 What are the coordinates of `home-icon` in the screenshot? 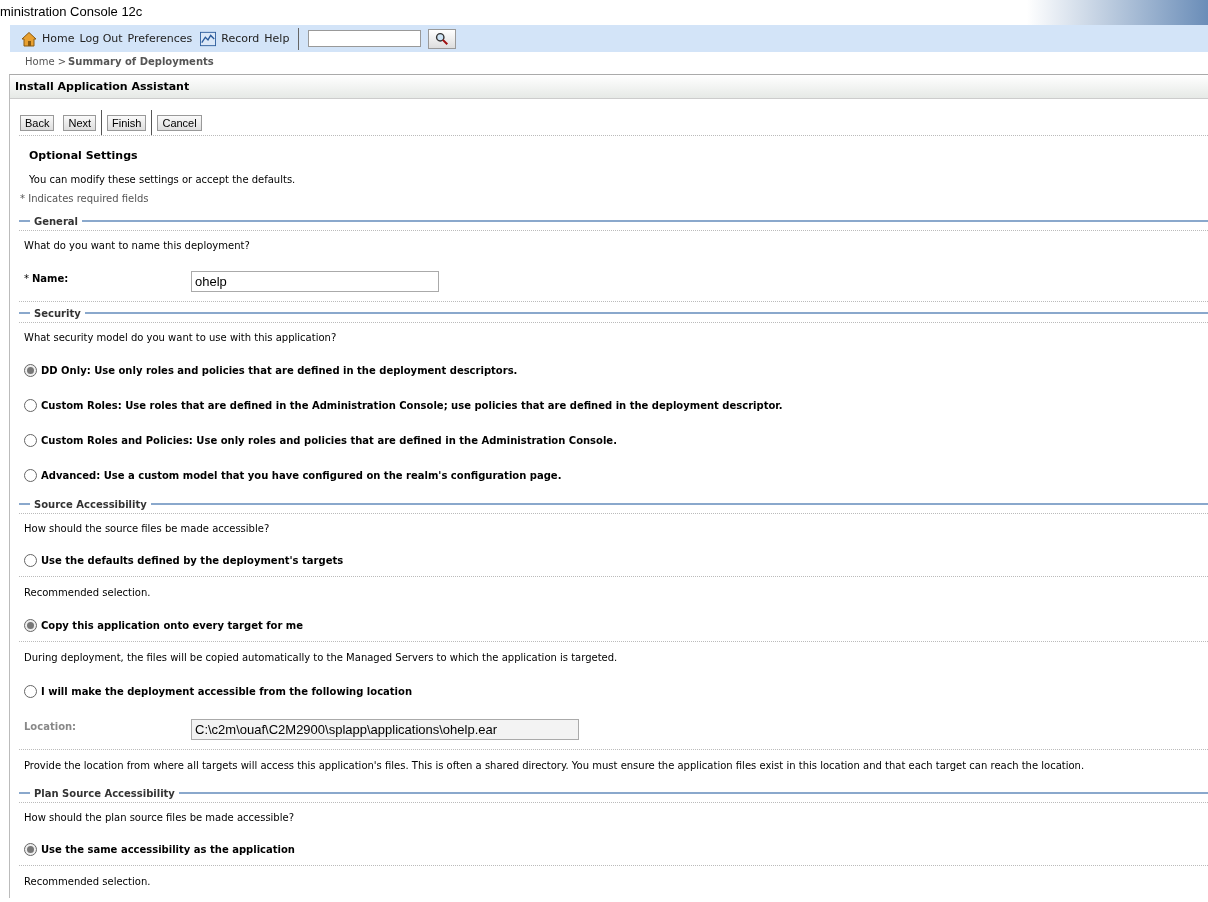 It's located at (29, 38).